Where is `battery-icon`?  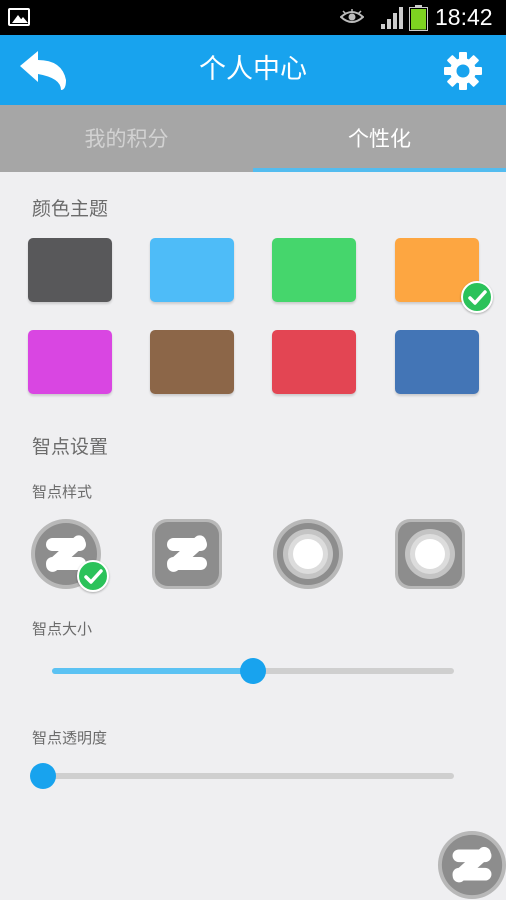 battery-icon is located at coordinates (418, 18).